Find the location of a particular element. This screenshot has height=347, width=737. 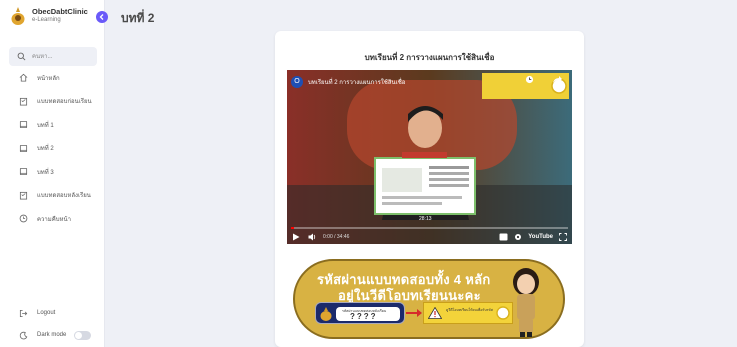

logout-icon is located at coordinates (23, 313).